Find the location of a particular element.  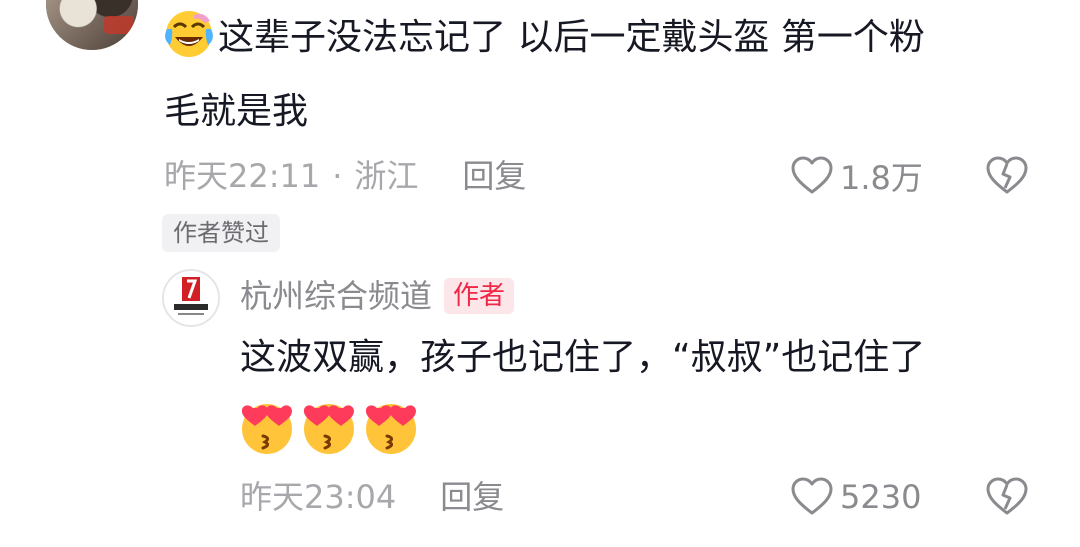

reply-meta: 昨天23:04 回复 is located at coordinates (372, 497).